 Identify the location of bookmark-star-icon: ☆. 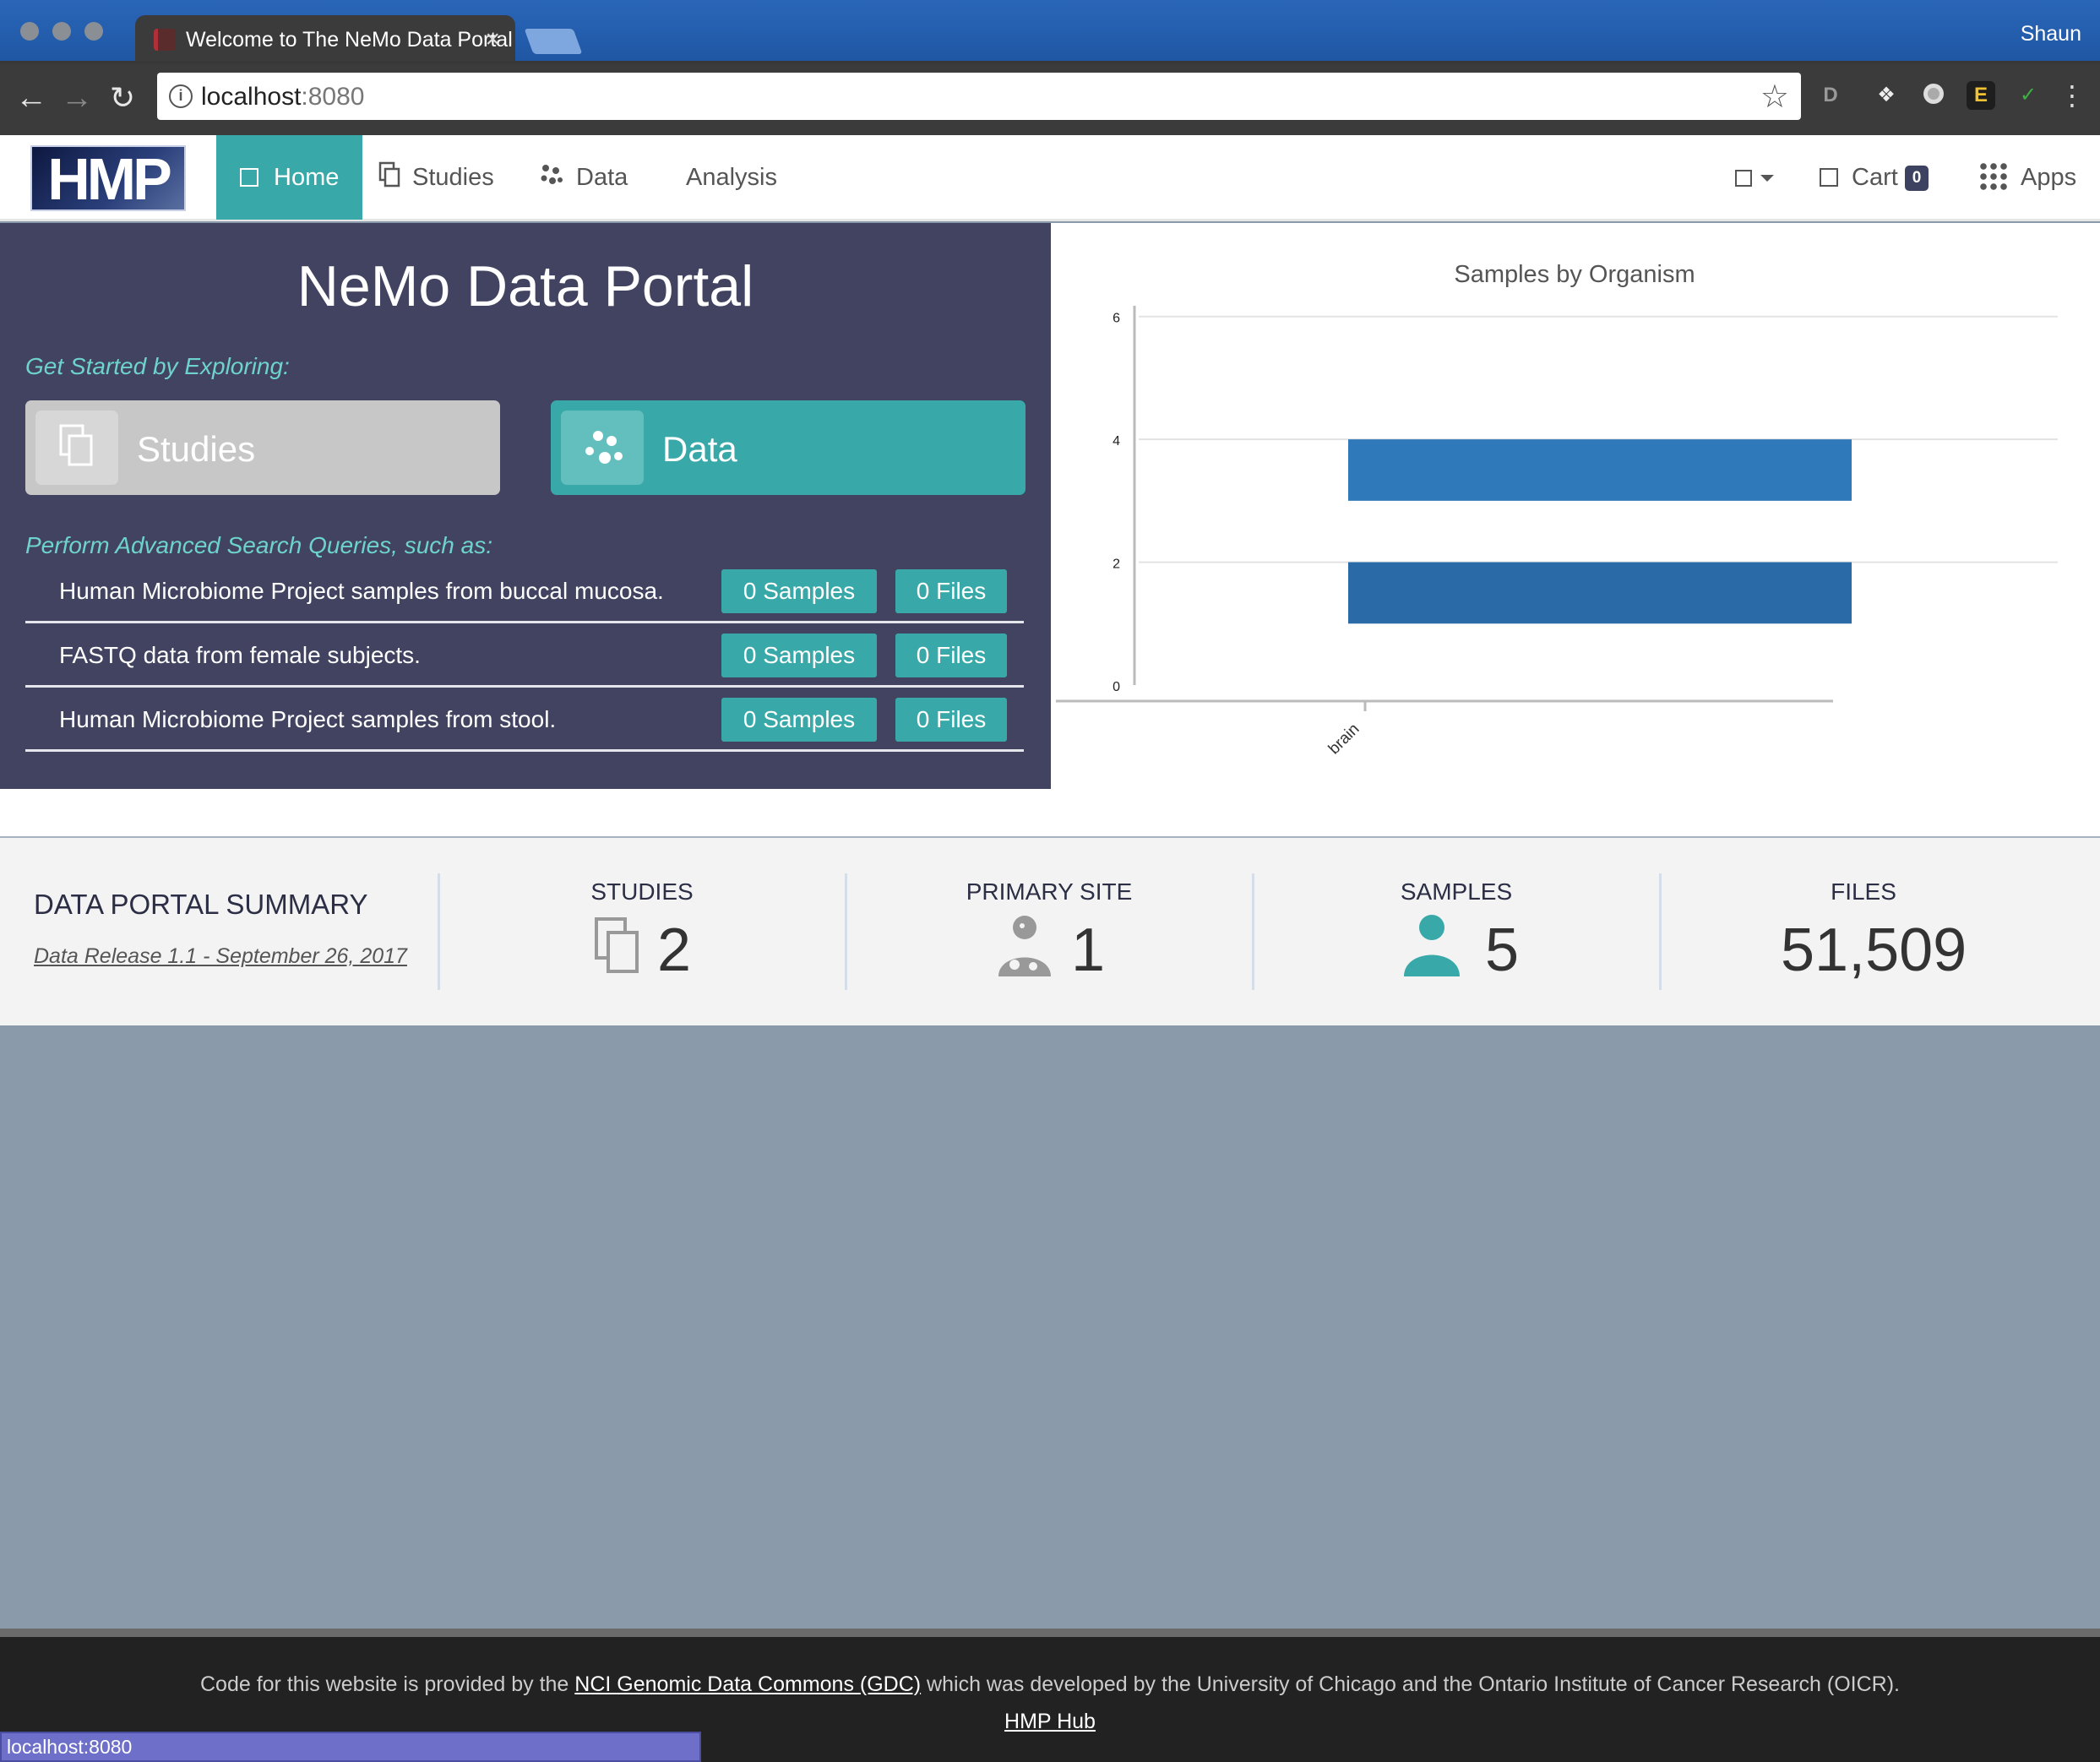
(1774, 97).